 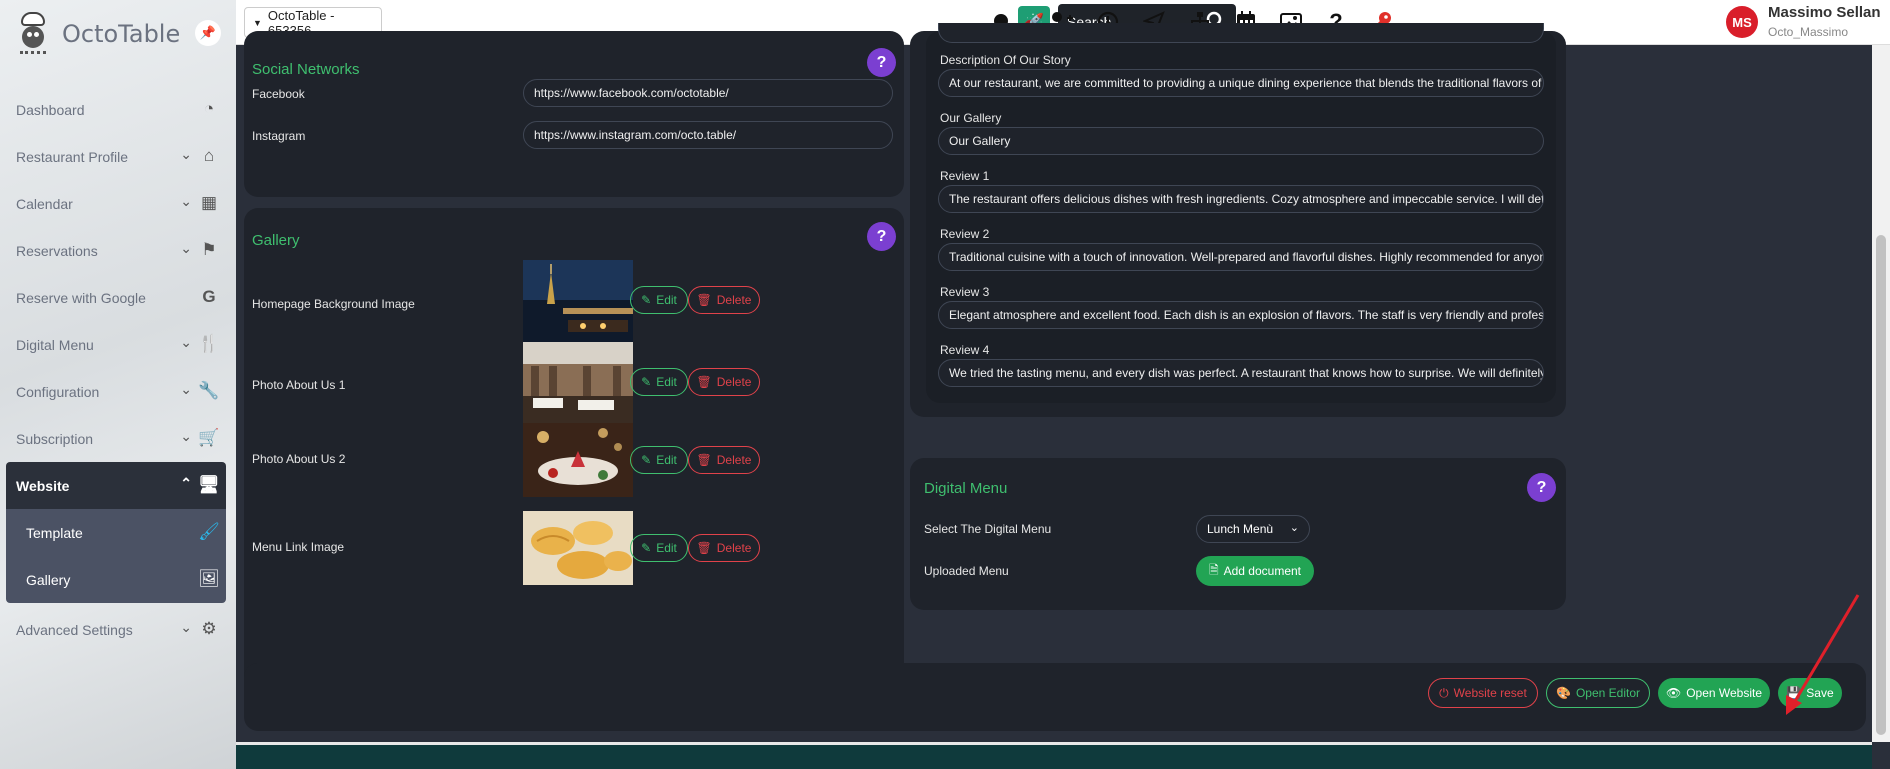 I want to click on wrench-icon: 🔧, so click(x=209, y=390).